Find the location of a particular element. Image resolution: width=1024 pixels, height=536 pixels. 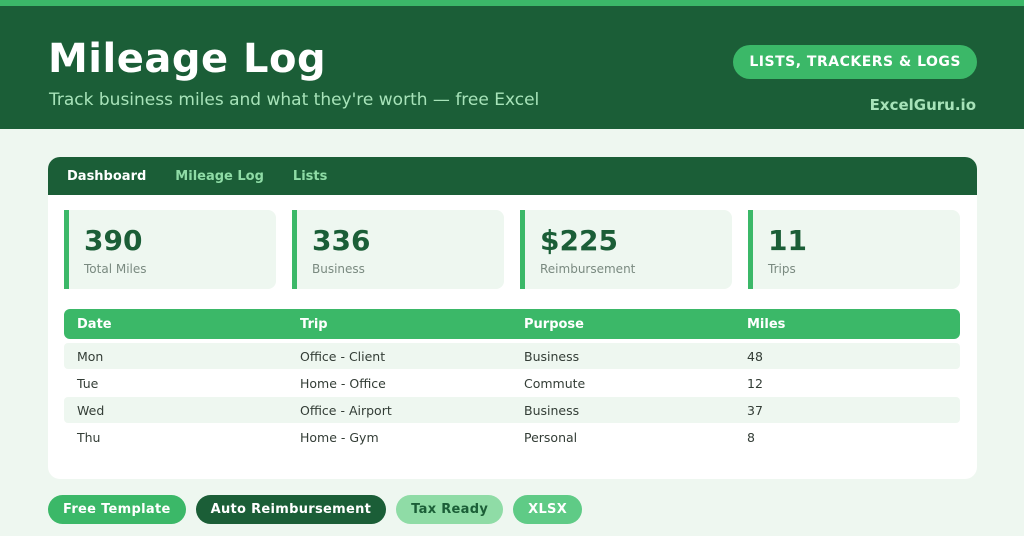

cell-miles: 48 is located at coordinates (755, 356).